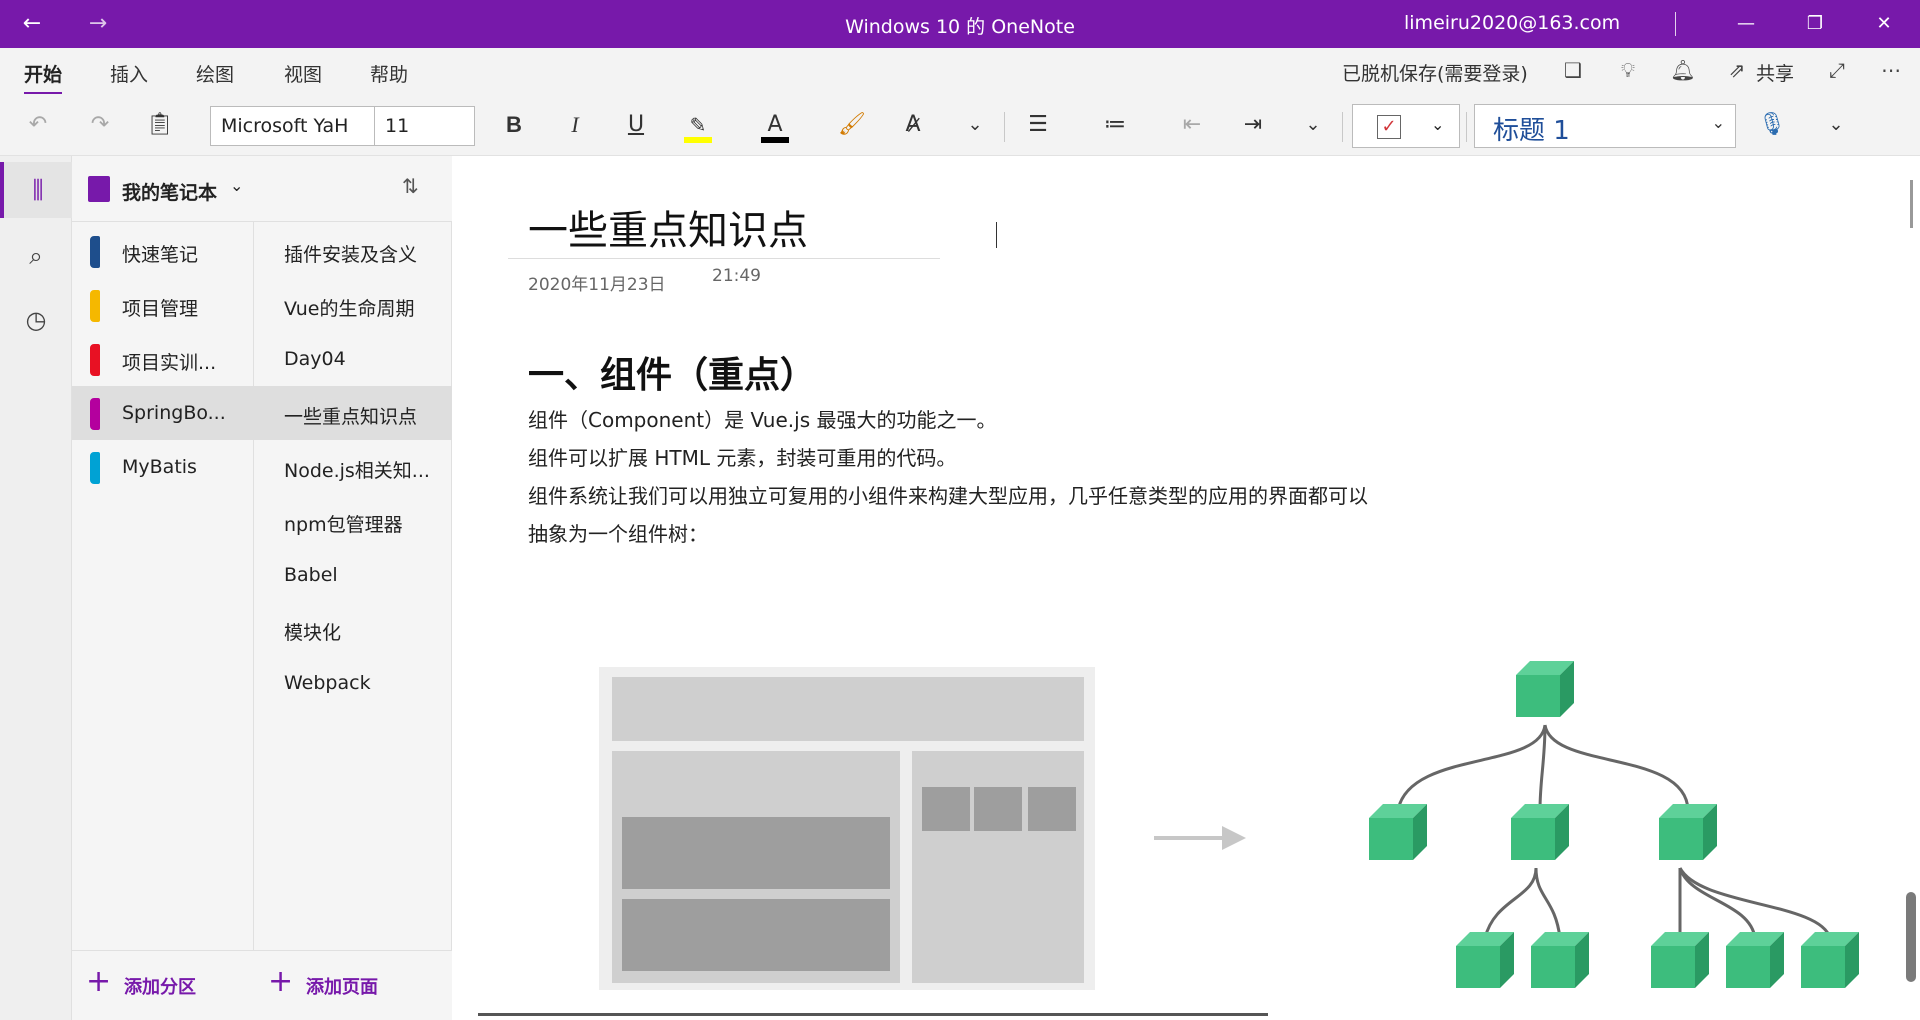  What do you see at coordinates (736, 276) in the screenshot?
I see `page-time: 21:49` at bounding box center [736, 276].